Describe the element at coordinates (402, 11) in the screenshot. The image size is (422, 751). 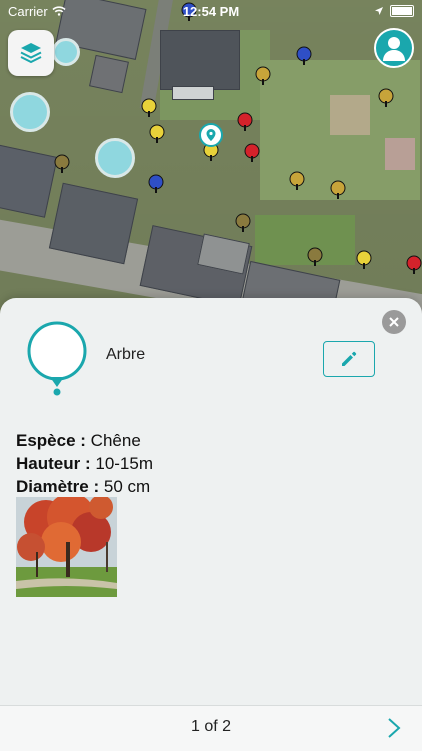
I see `battery-icon` at that location.